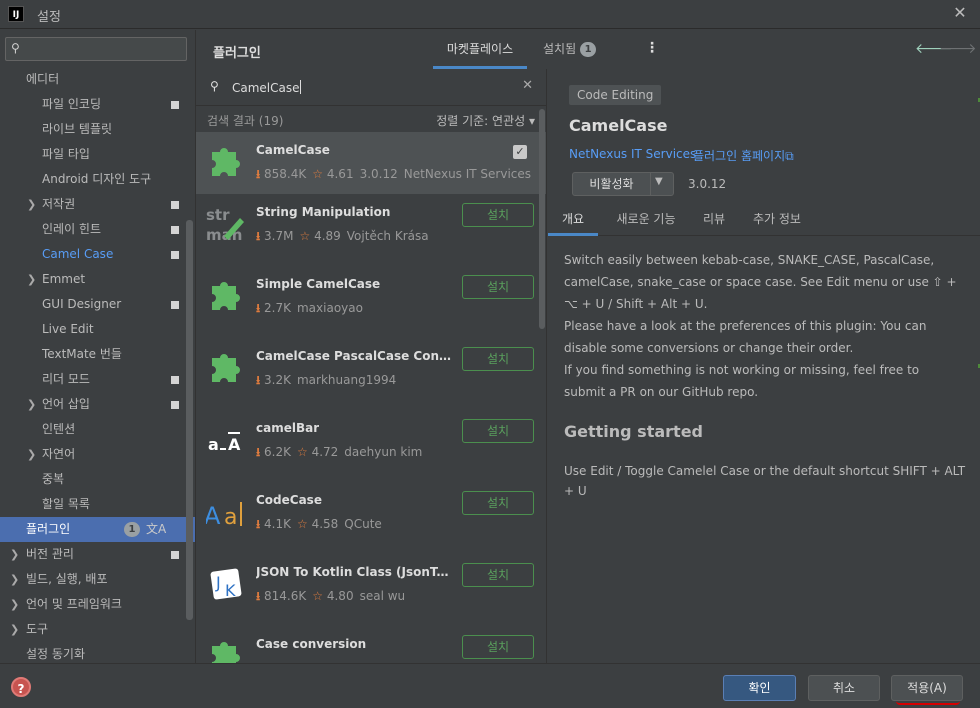  I want to click on sidebar-item: 라이브 템플릿, so click(97, 129).